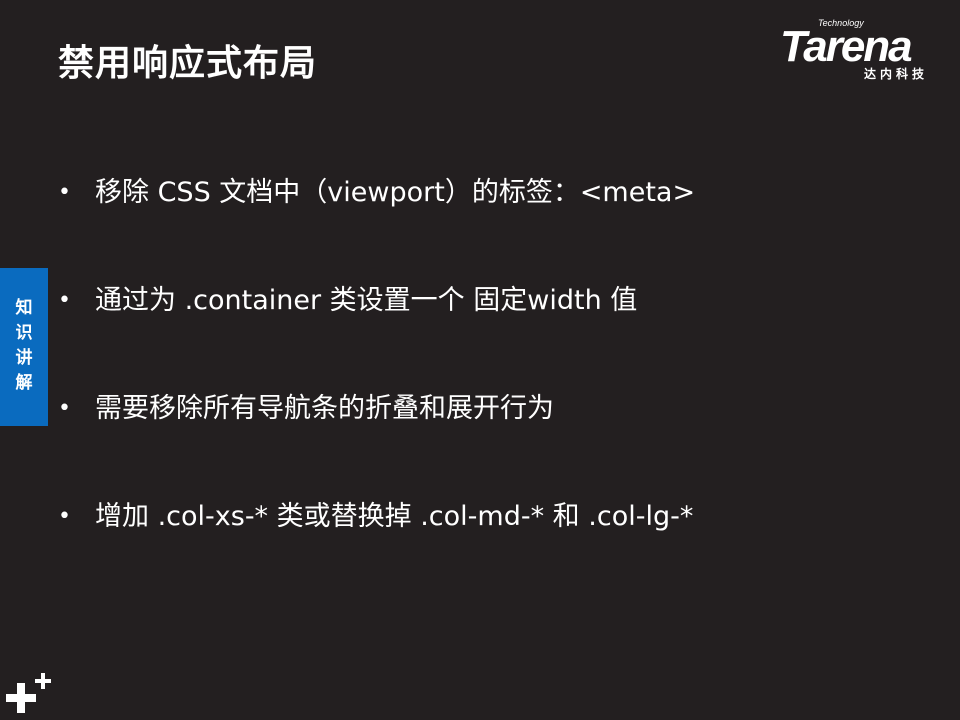  What do you see at coordinates (24, 358) in the screenshot?
I see `side-tab-char: 讲` at bounding box center [24, 358].